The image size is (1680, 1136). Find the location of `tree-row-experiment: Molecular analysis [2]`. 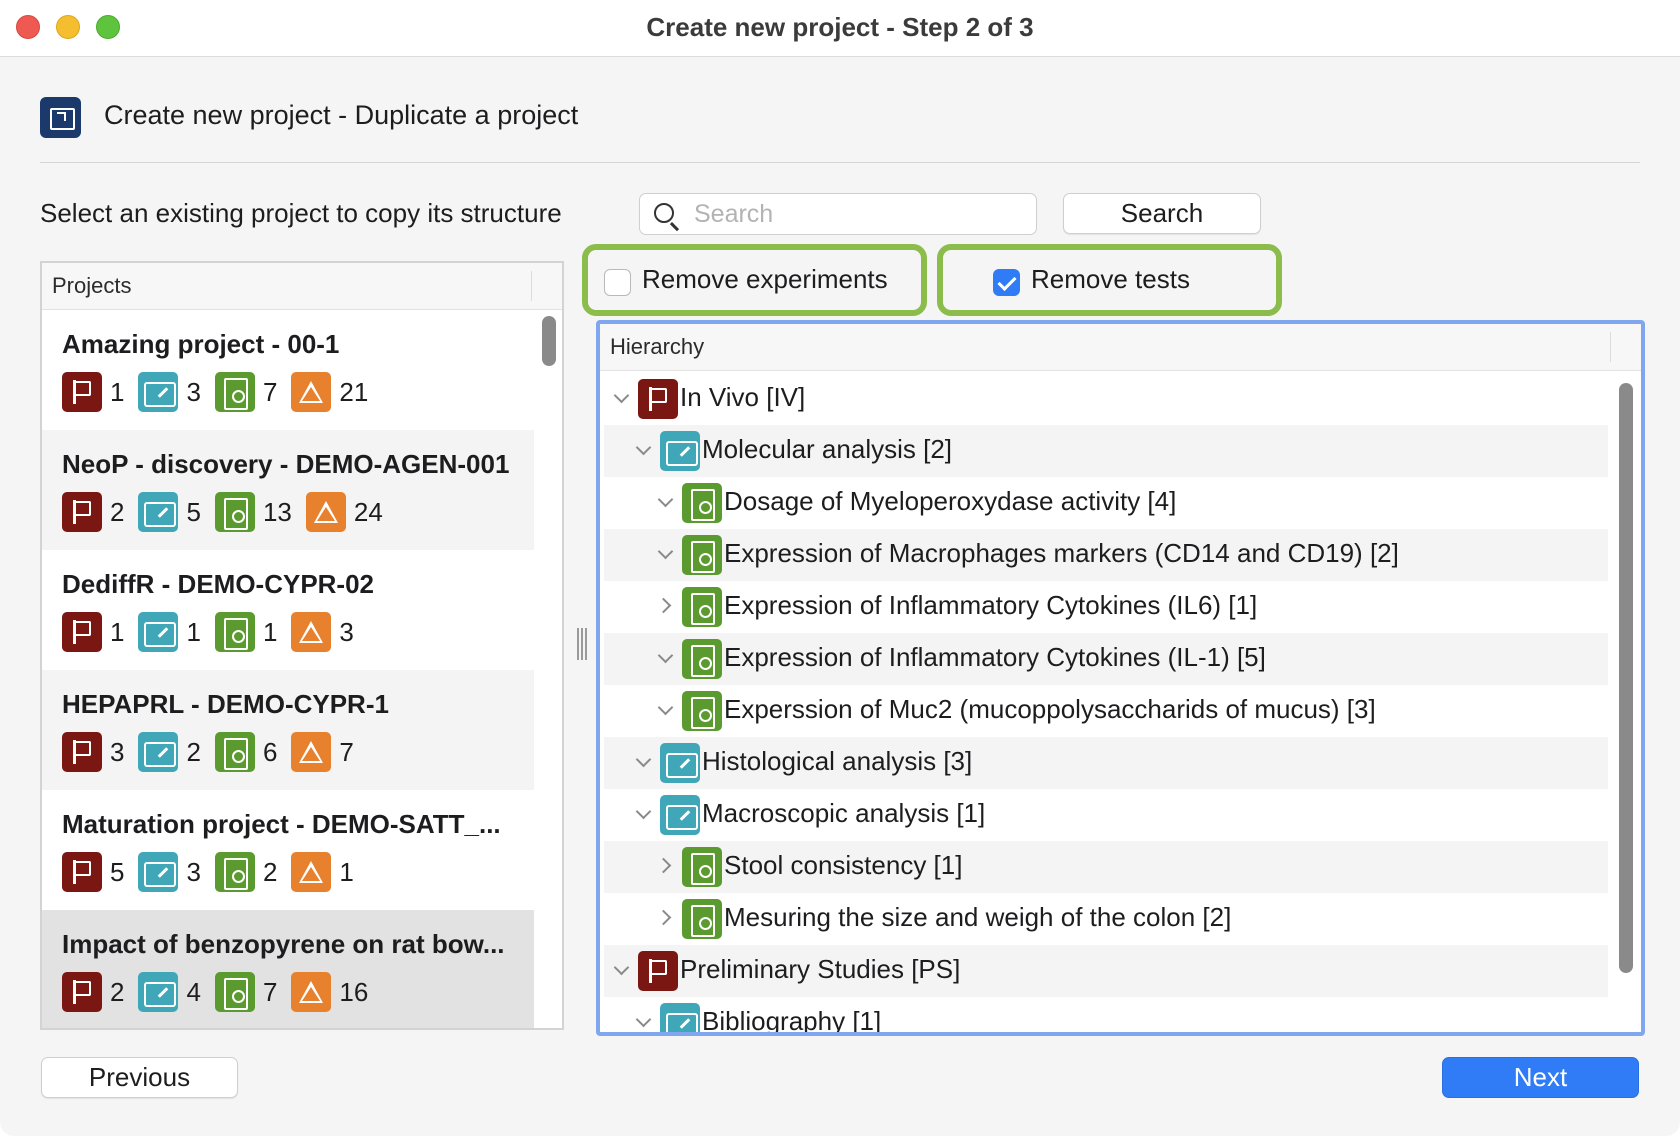

tree-row-experiment: Molecular analysis [2] is located at coordinates (1106, 451).